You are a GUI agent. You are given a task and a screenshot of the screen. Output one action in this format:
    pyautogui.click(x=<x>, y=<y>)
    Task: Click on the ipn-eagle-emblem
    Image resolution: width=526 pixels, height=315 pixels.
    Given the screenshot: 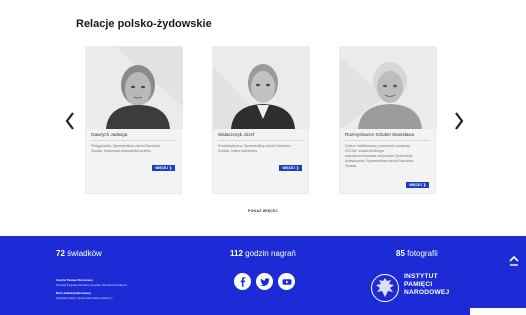 What is the action you would take?
    pyautogui.click(x=385, y=288)
    